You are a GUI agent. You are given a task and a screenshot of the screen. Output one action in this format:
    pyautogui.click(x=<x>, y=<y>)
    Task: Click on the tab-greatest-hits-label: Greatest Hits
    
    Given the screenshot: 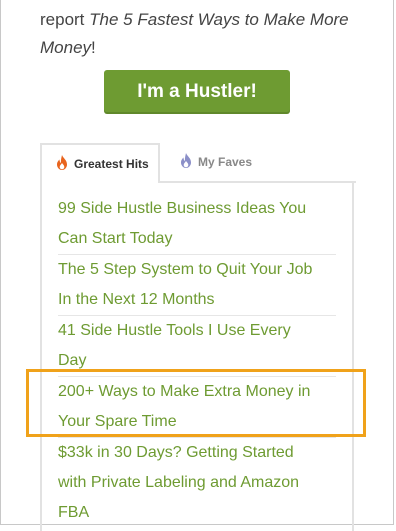 What is the action you would take?
    pyautogui.click(x=111, y=164)
    